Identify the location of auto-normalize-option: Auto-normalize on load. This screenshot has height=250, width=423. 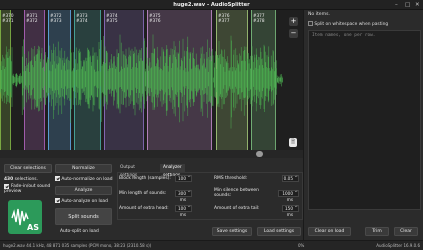
(84, 179).